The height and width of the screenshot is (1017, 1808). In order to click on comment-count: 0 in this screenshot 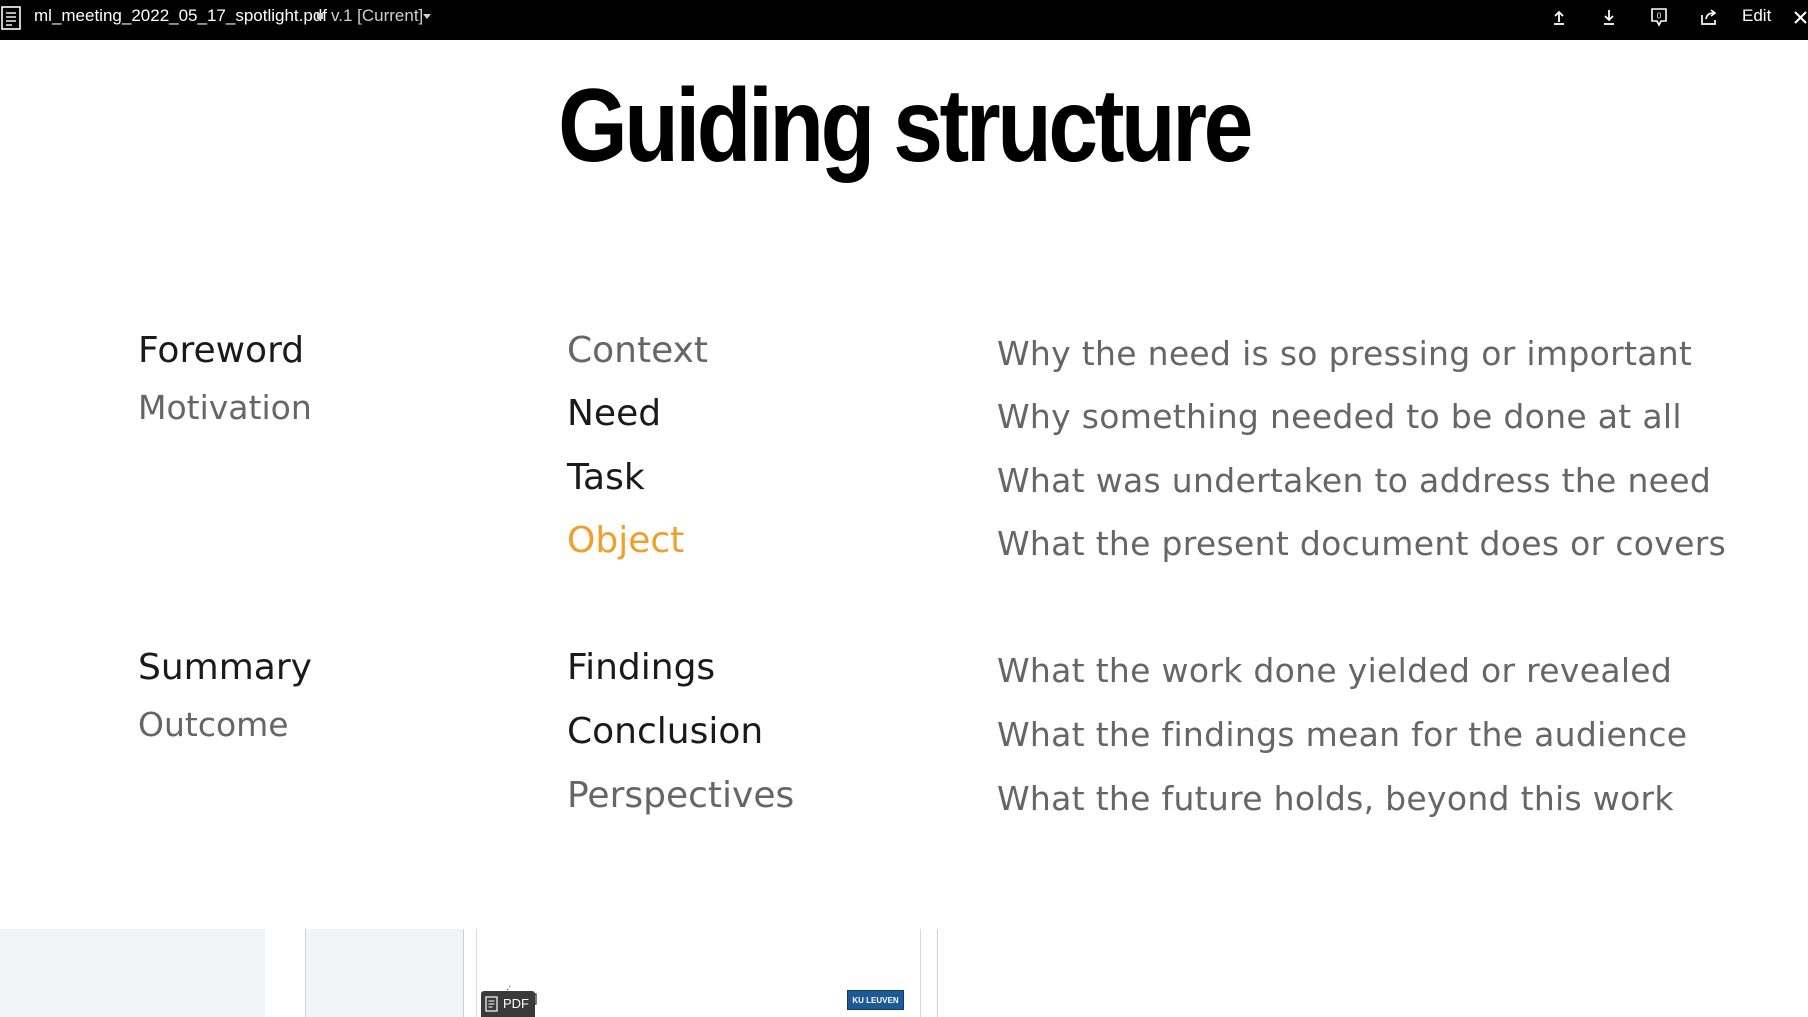, I will do `click(1659, 16)`.